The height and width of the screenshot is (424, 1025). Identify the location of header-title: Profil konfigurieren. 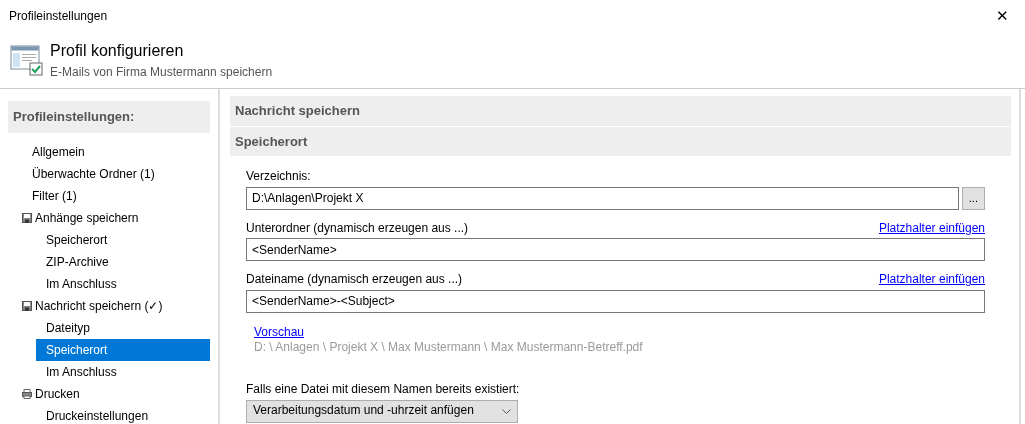
(117, 51).